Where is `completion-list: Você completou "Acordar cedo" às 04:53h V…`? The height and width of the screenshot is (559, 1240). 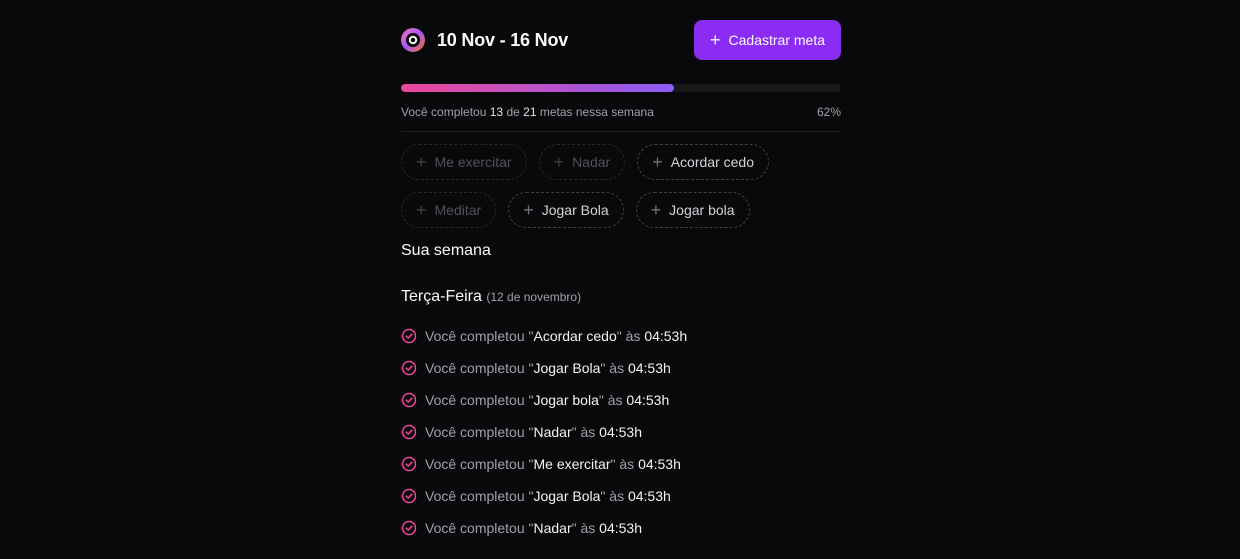 completion-list: Você completou "Acordar cedo" às 04:53h V… is located at coordinates (621, 432).